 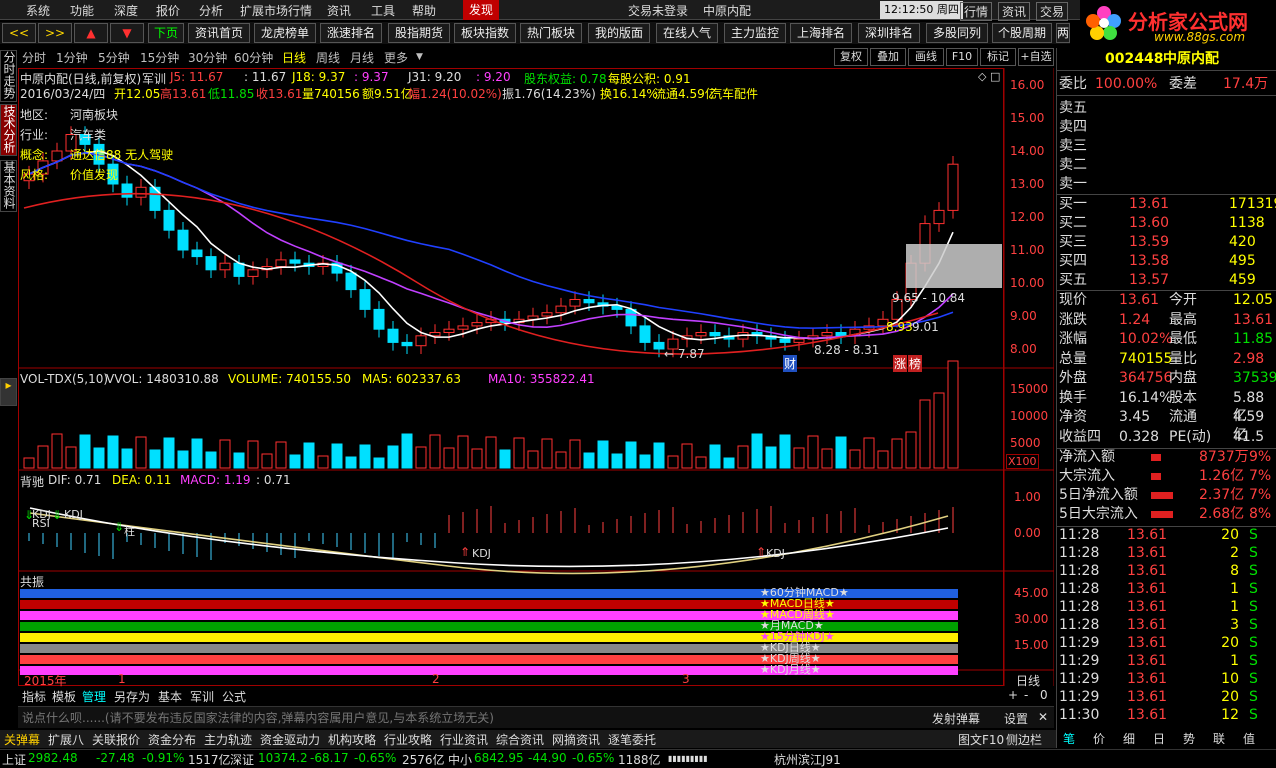 I want to click on nav-up-button: ▲, so click(x=91, y=33).